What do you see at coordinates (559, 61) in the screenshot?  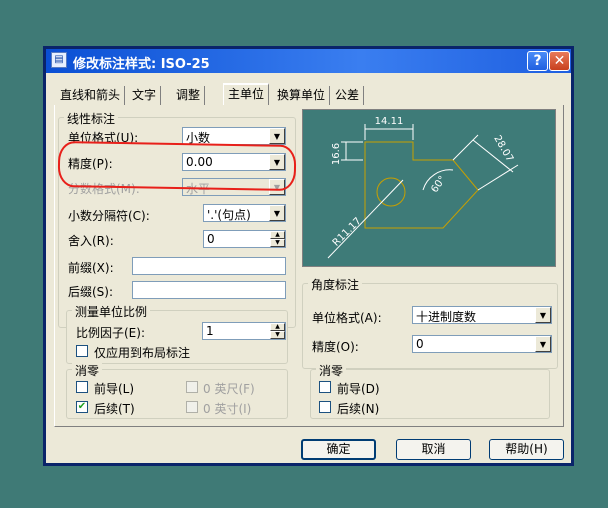 I see `close-button: ✕` at bounding box center [559, 61].